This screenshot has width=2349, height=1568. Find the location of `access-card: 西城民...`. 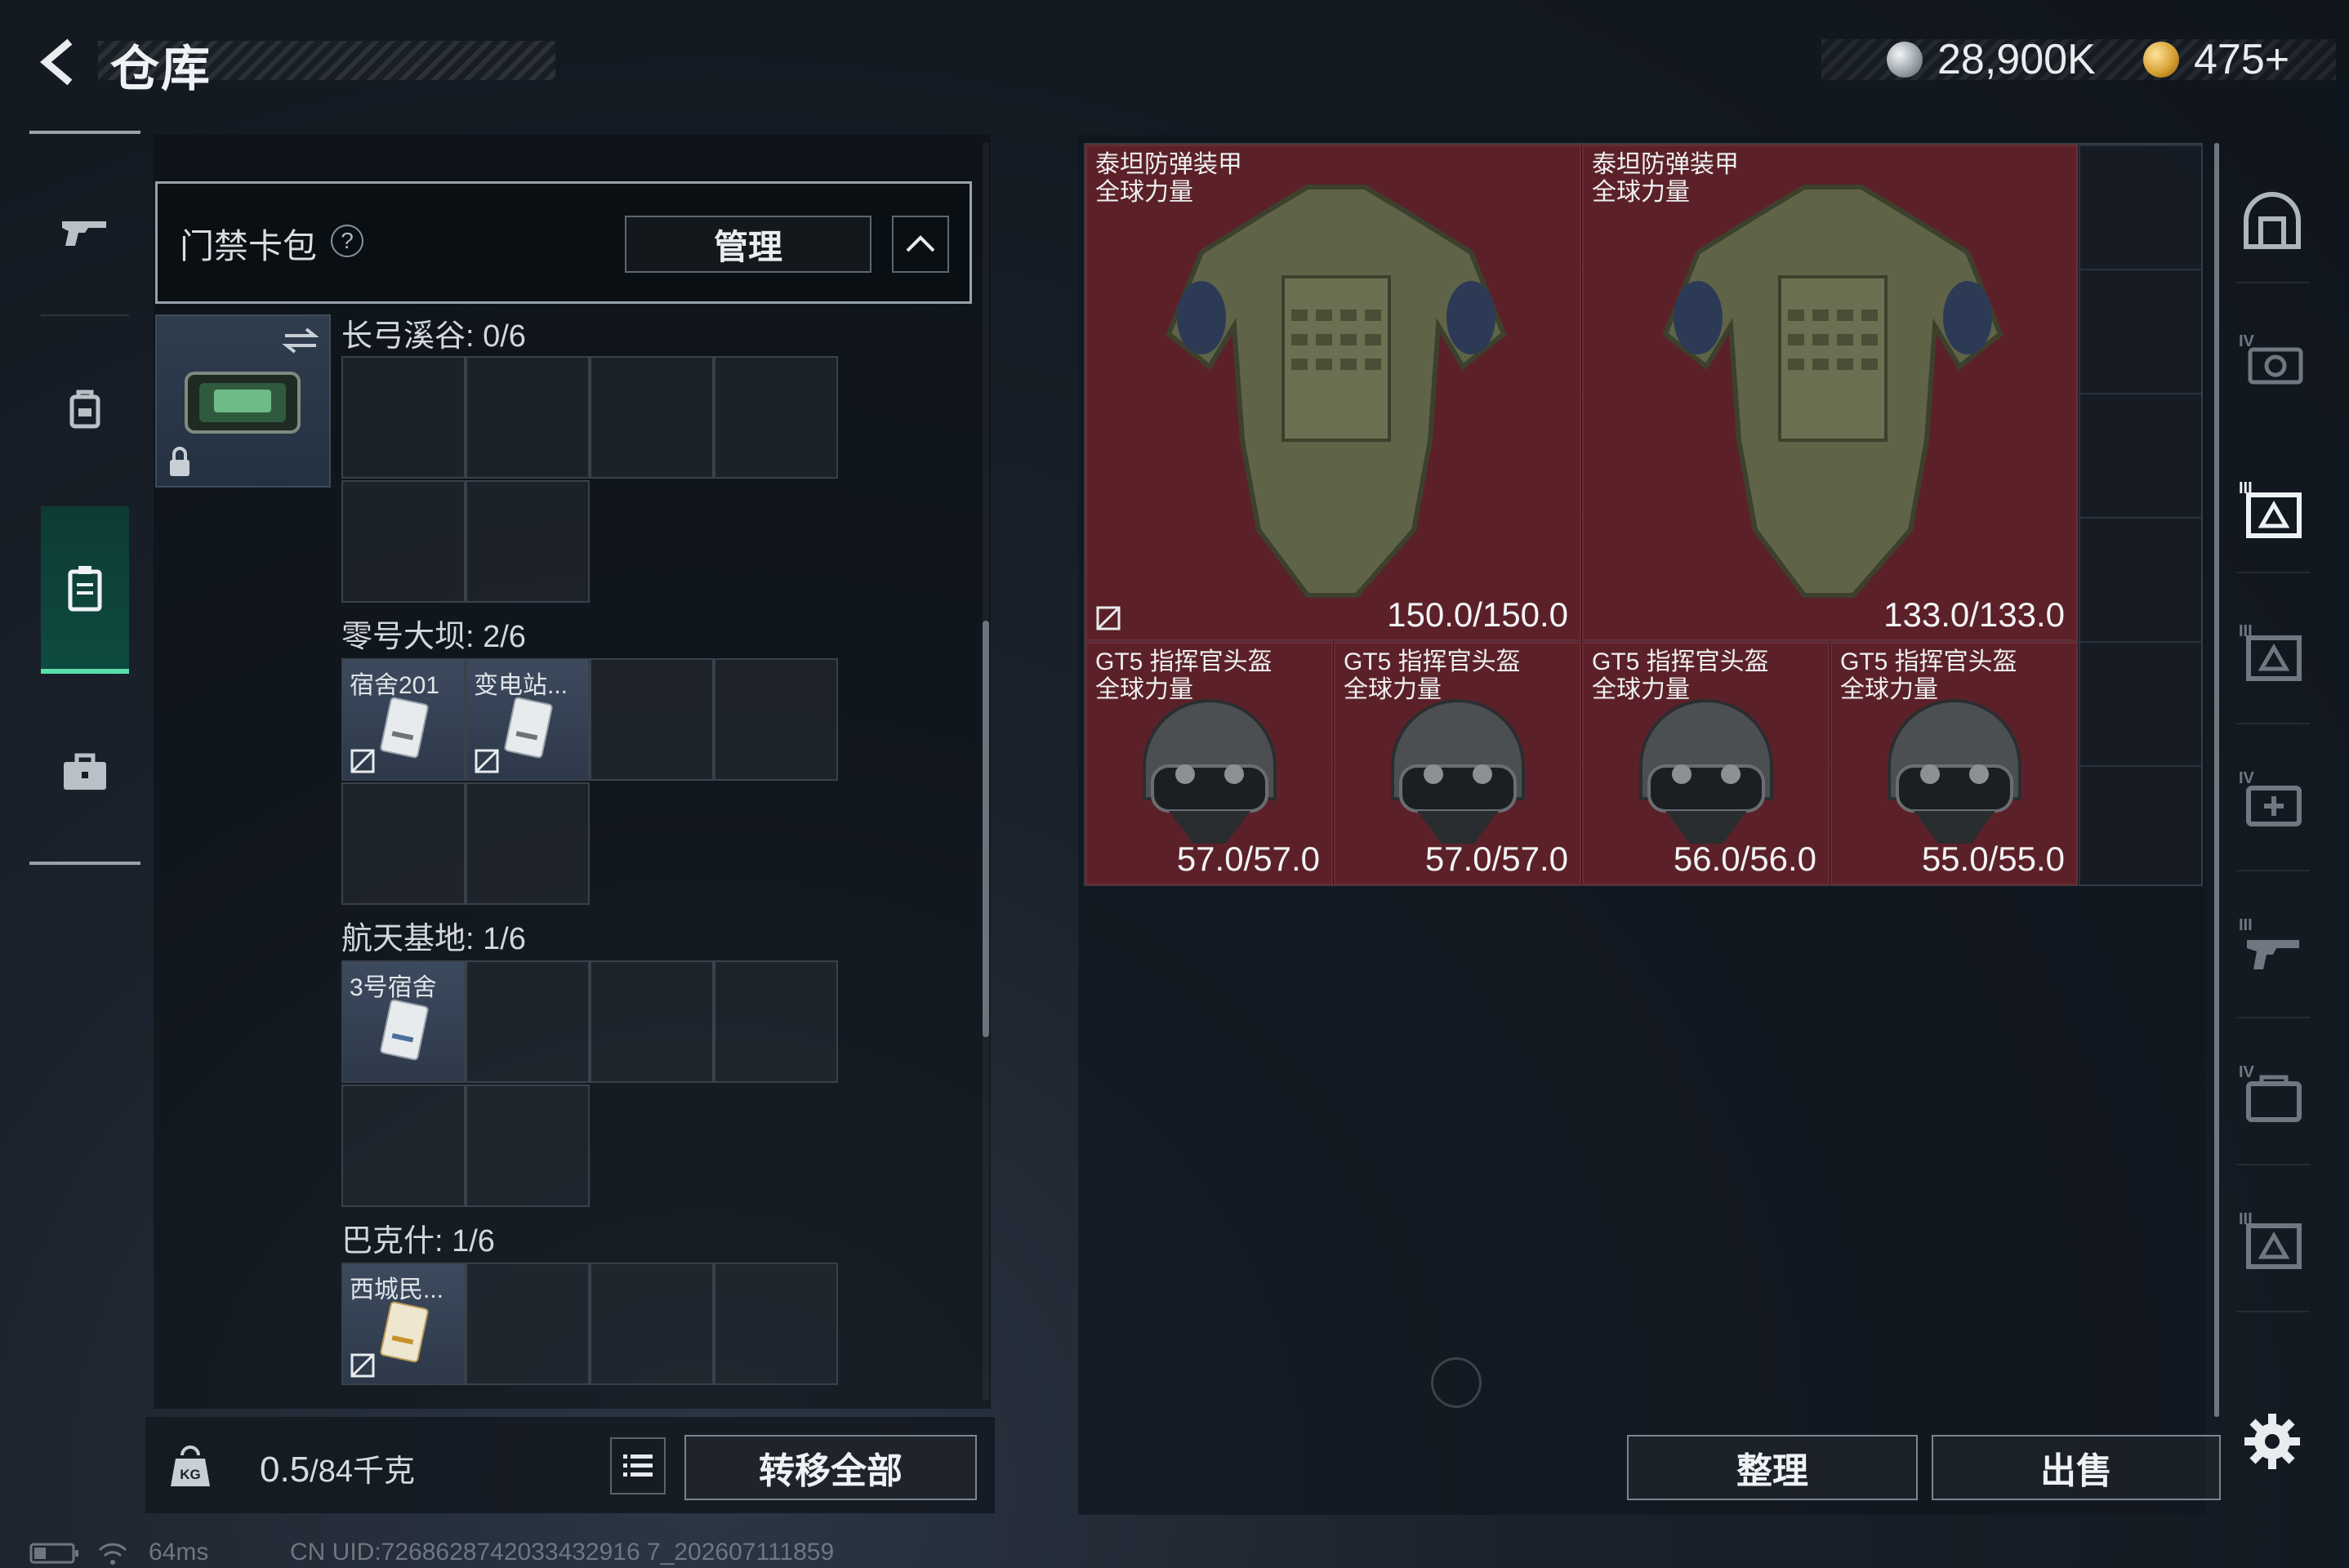

access-card: 西城民... is located at coordinates (403, 1324).